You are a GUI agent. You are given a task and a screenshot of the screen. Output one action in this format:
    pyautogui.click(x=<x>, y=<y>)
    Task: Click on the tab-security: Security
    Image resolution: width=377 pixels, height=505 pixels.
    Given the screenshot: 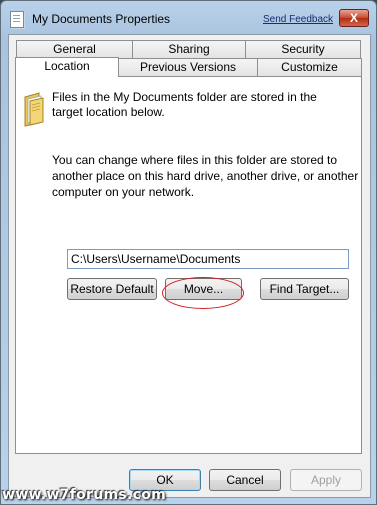 What is the action you would take?
    pyautogui.click(x=303, y=49)
    